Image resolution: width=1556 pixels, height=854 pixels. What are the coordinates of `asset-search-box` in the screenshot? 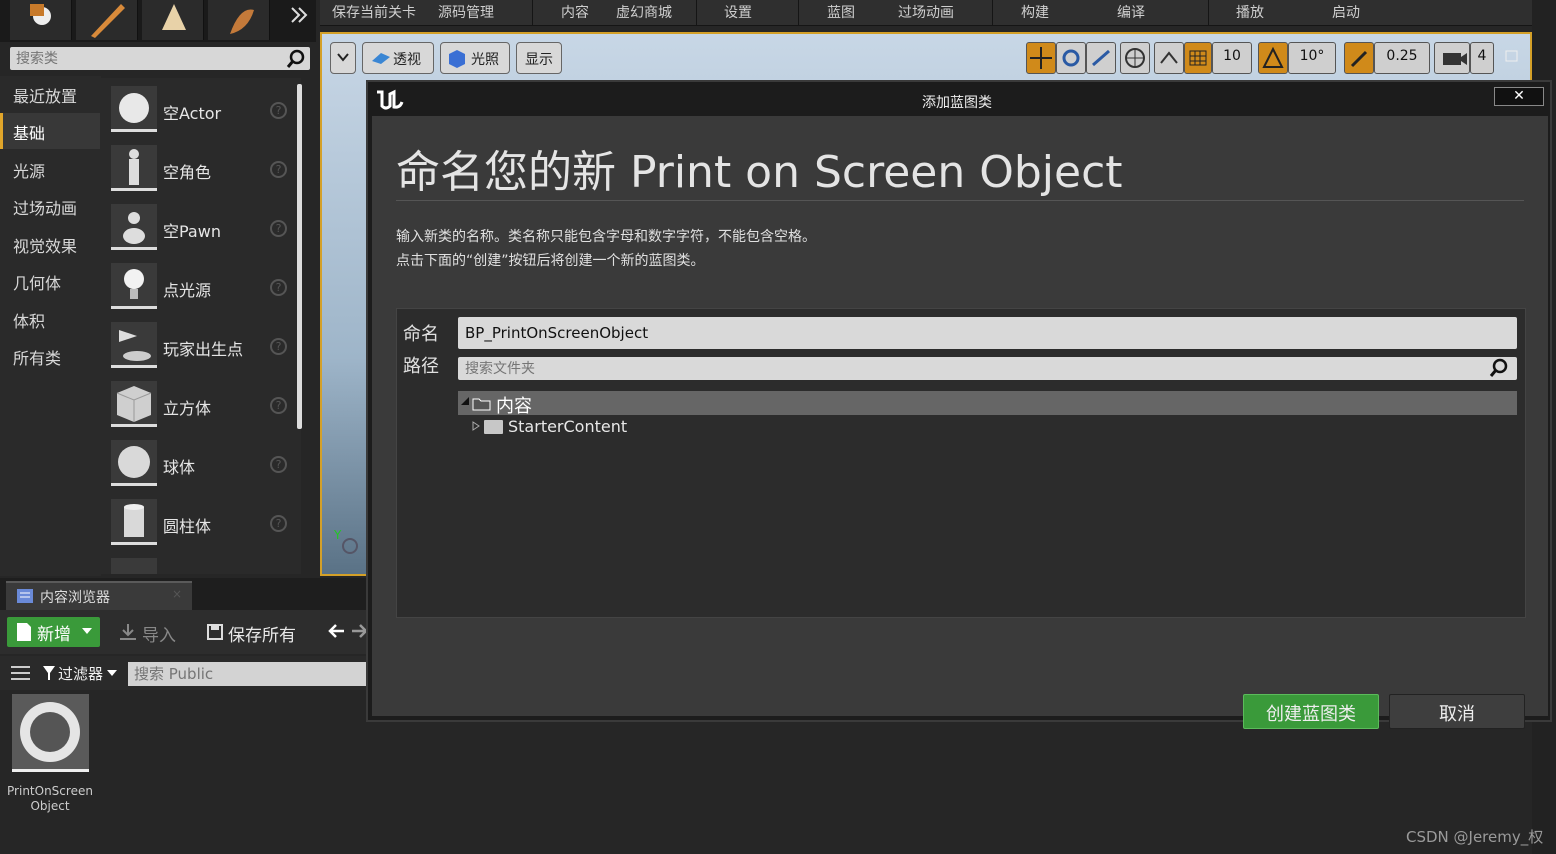 It's located at (248, 674).